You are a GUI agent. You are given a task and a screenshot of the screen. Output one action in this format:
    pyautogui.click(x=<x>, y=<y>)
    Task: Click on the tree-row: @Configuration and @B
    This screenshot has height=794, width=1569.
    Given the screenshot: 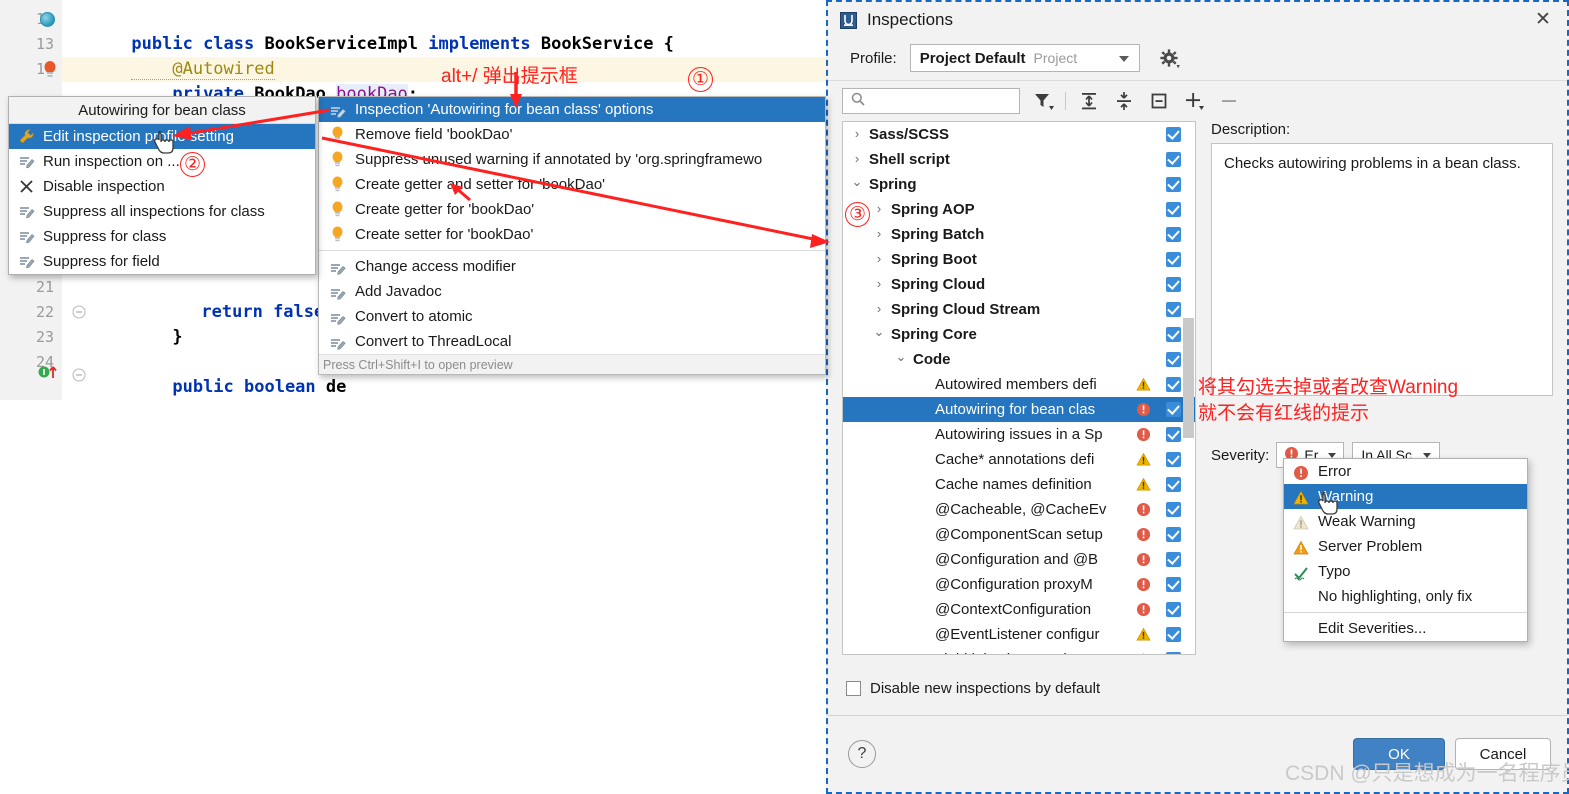 What is the action you would take?
    pyautogui.click(x=1019, y=559)
    